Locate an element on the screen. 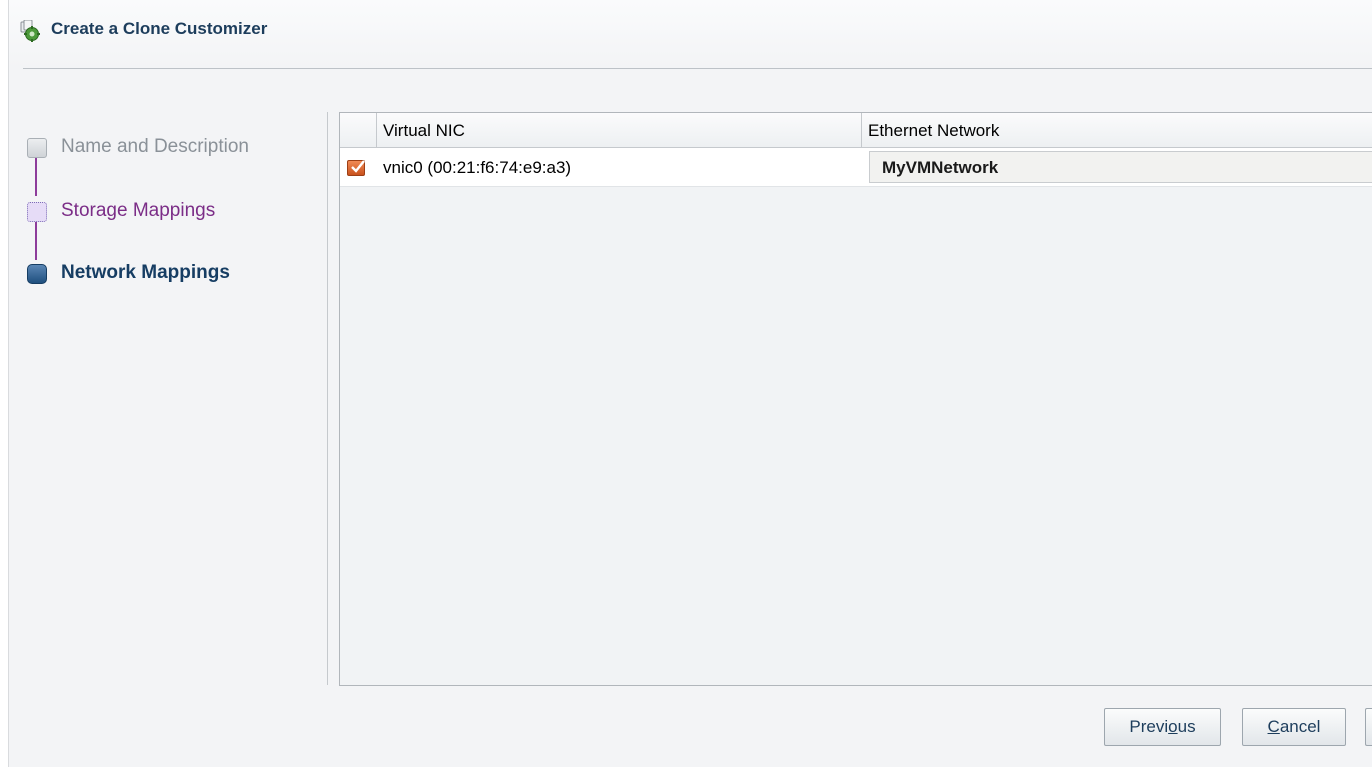  table-header: Virtual NIC Ethernet Network is located at coordinates (856, 130).